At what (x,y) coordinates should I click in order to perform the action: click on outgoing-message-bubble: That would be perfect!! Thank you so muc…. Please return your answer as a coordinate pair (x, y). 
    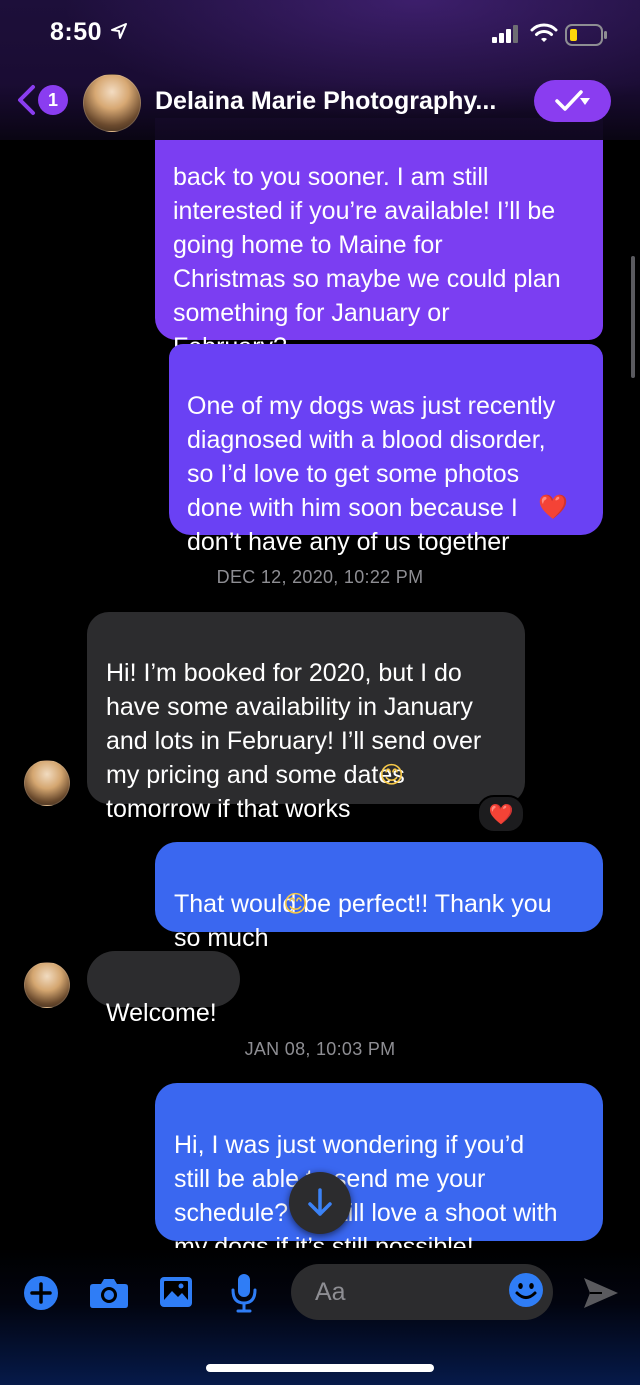
    Looking at the image, I should click on (379, 897).